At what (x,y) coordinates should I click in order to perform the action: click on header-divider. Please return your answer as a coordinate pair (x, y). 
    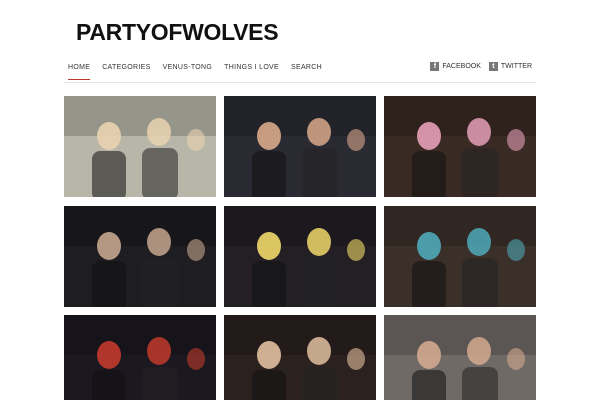
    Looking at the image, I should click on (300, 82).